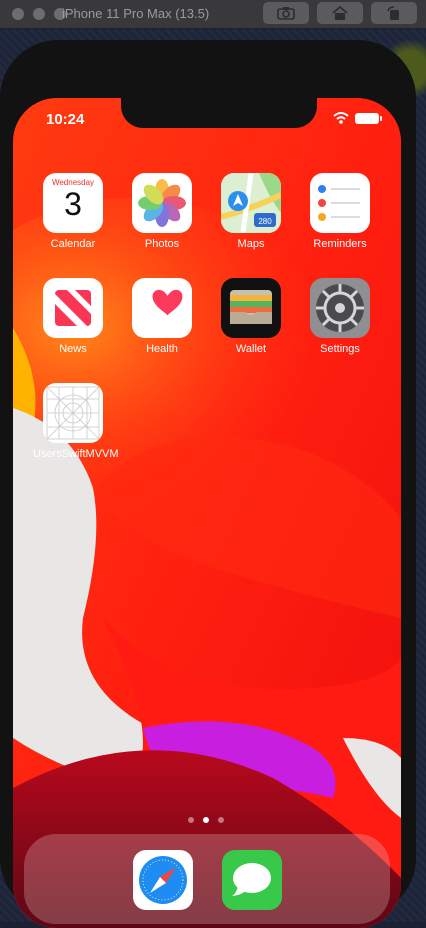  I want to click on app-label-users-swift-mvvm: UsersSwiftMVVM, so click(76, 454).